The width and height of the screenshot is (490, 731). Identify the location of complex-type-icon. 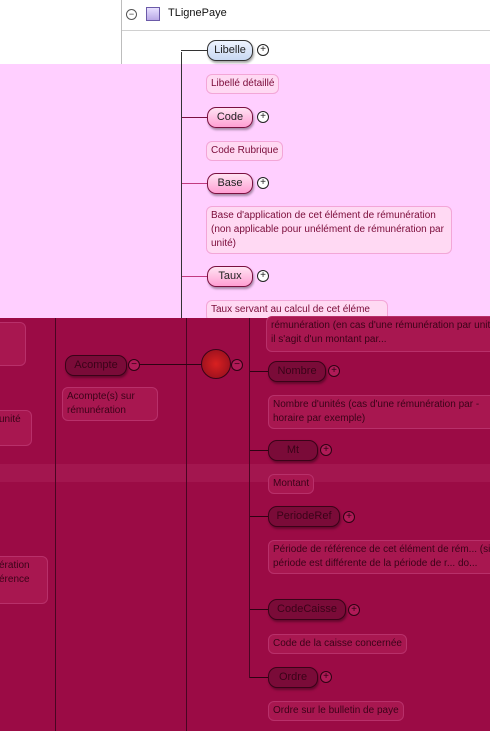
(153, 14).